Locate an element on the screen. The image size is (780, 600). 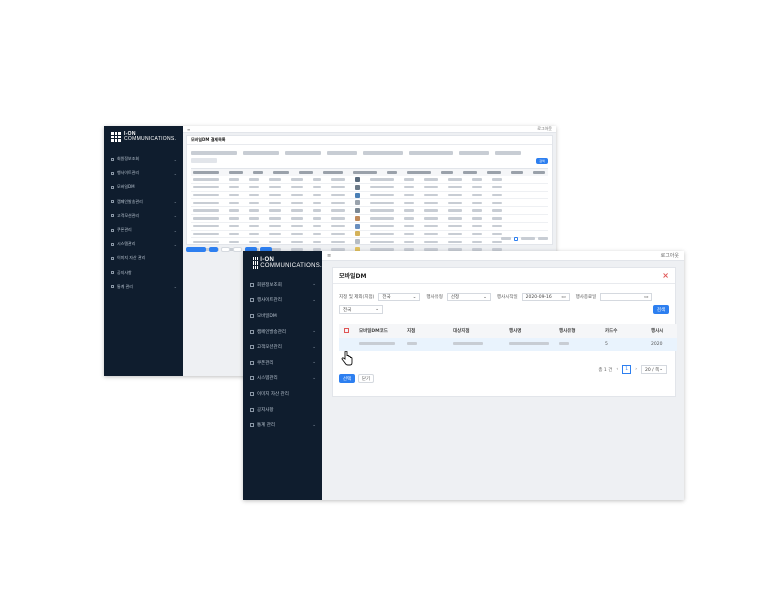
prev-page-button: ‹ is located at coordinates (617, 369).